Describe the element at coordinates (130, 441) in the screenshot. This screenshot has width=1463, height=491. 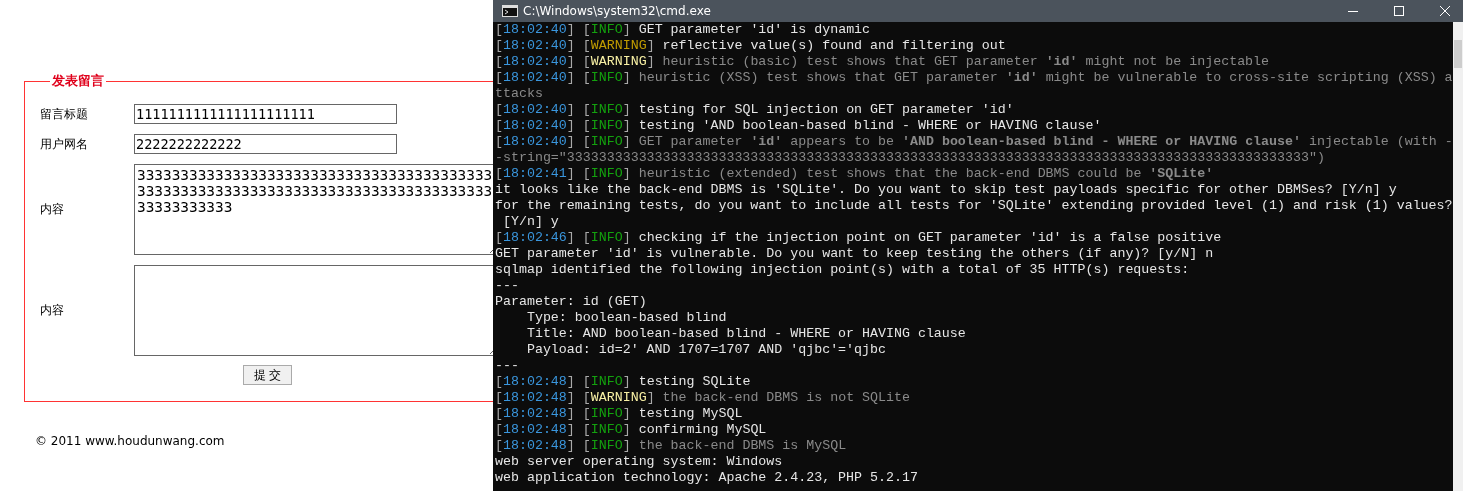
I see `footer-text: © 2011 www.houdunwang.com` at that location.